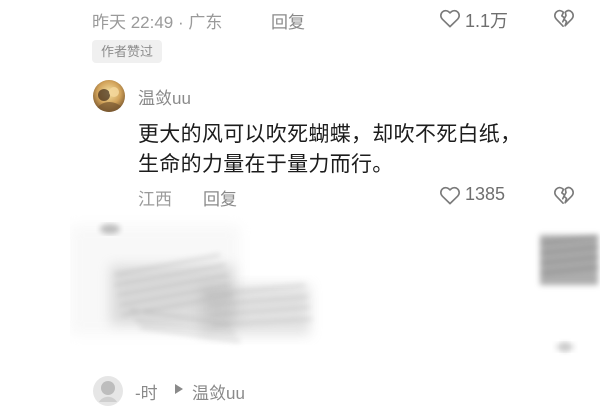 Image resolution: width=600 pixels, height=406 pixels. Describe the element at coordinates (157, 22) in the screenshot. I see `comment-time-location: 昨天 22:49 · 广东` at that location.